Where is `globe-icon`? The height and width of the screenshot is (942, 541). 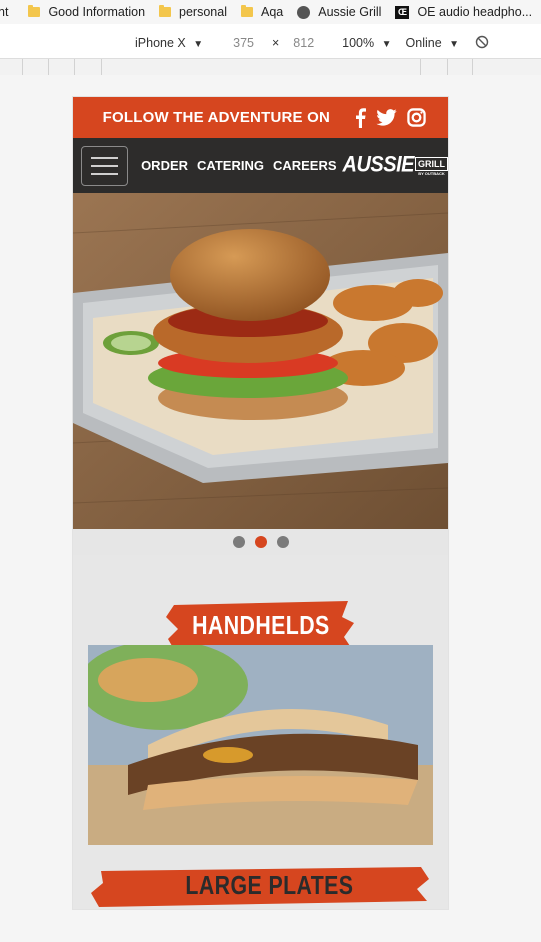
globe-icon is located at coordinates (304, 12).